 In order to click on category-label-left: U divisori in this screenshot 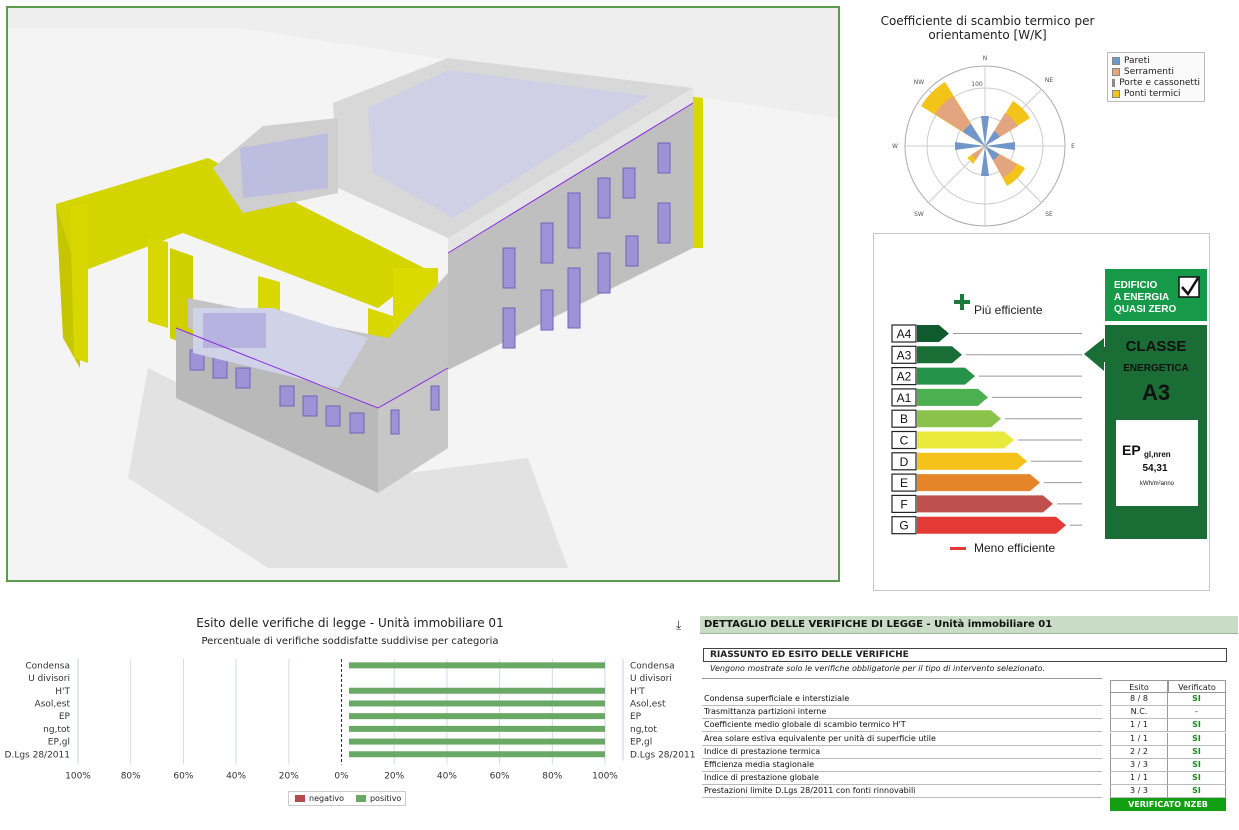, I will do `click(49, 679)`.